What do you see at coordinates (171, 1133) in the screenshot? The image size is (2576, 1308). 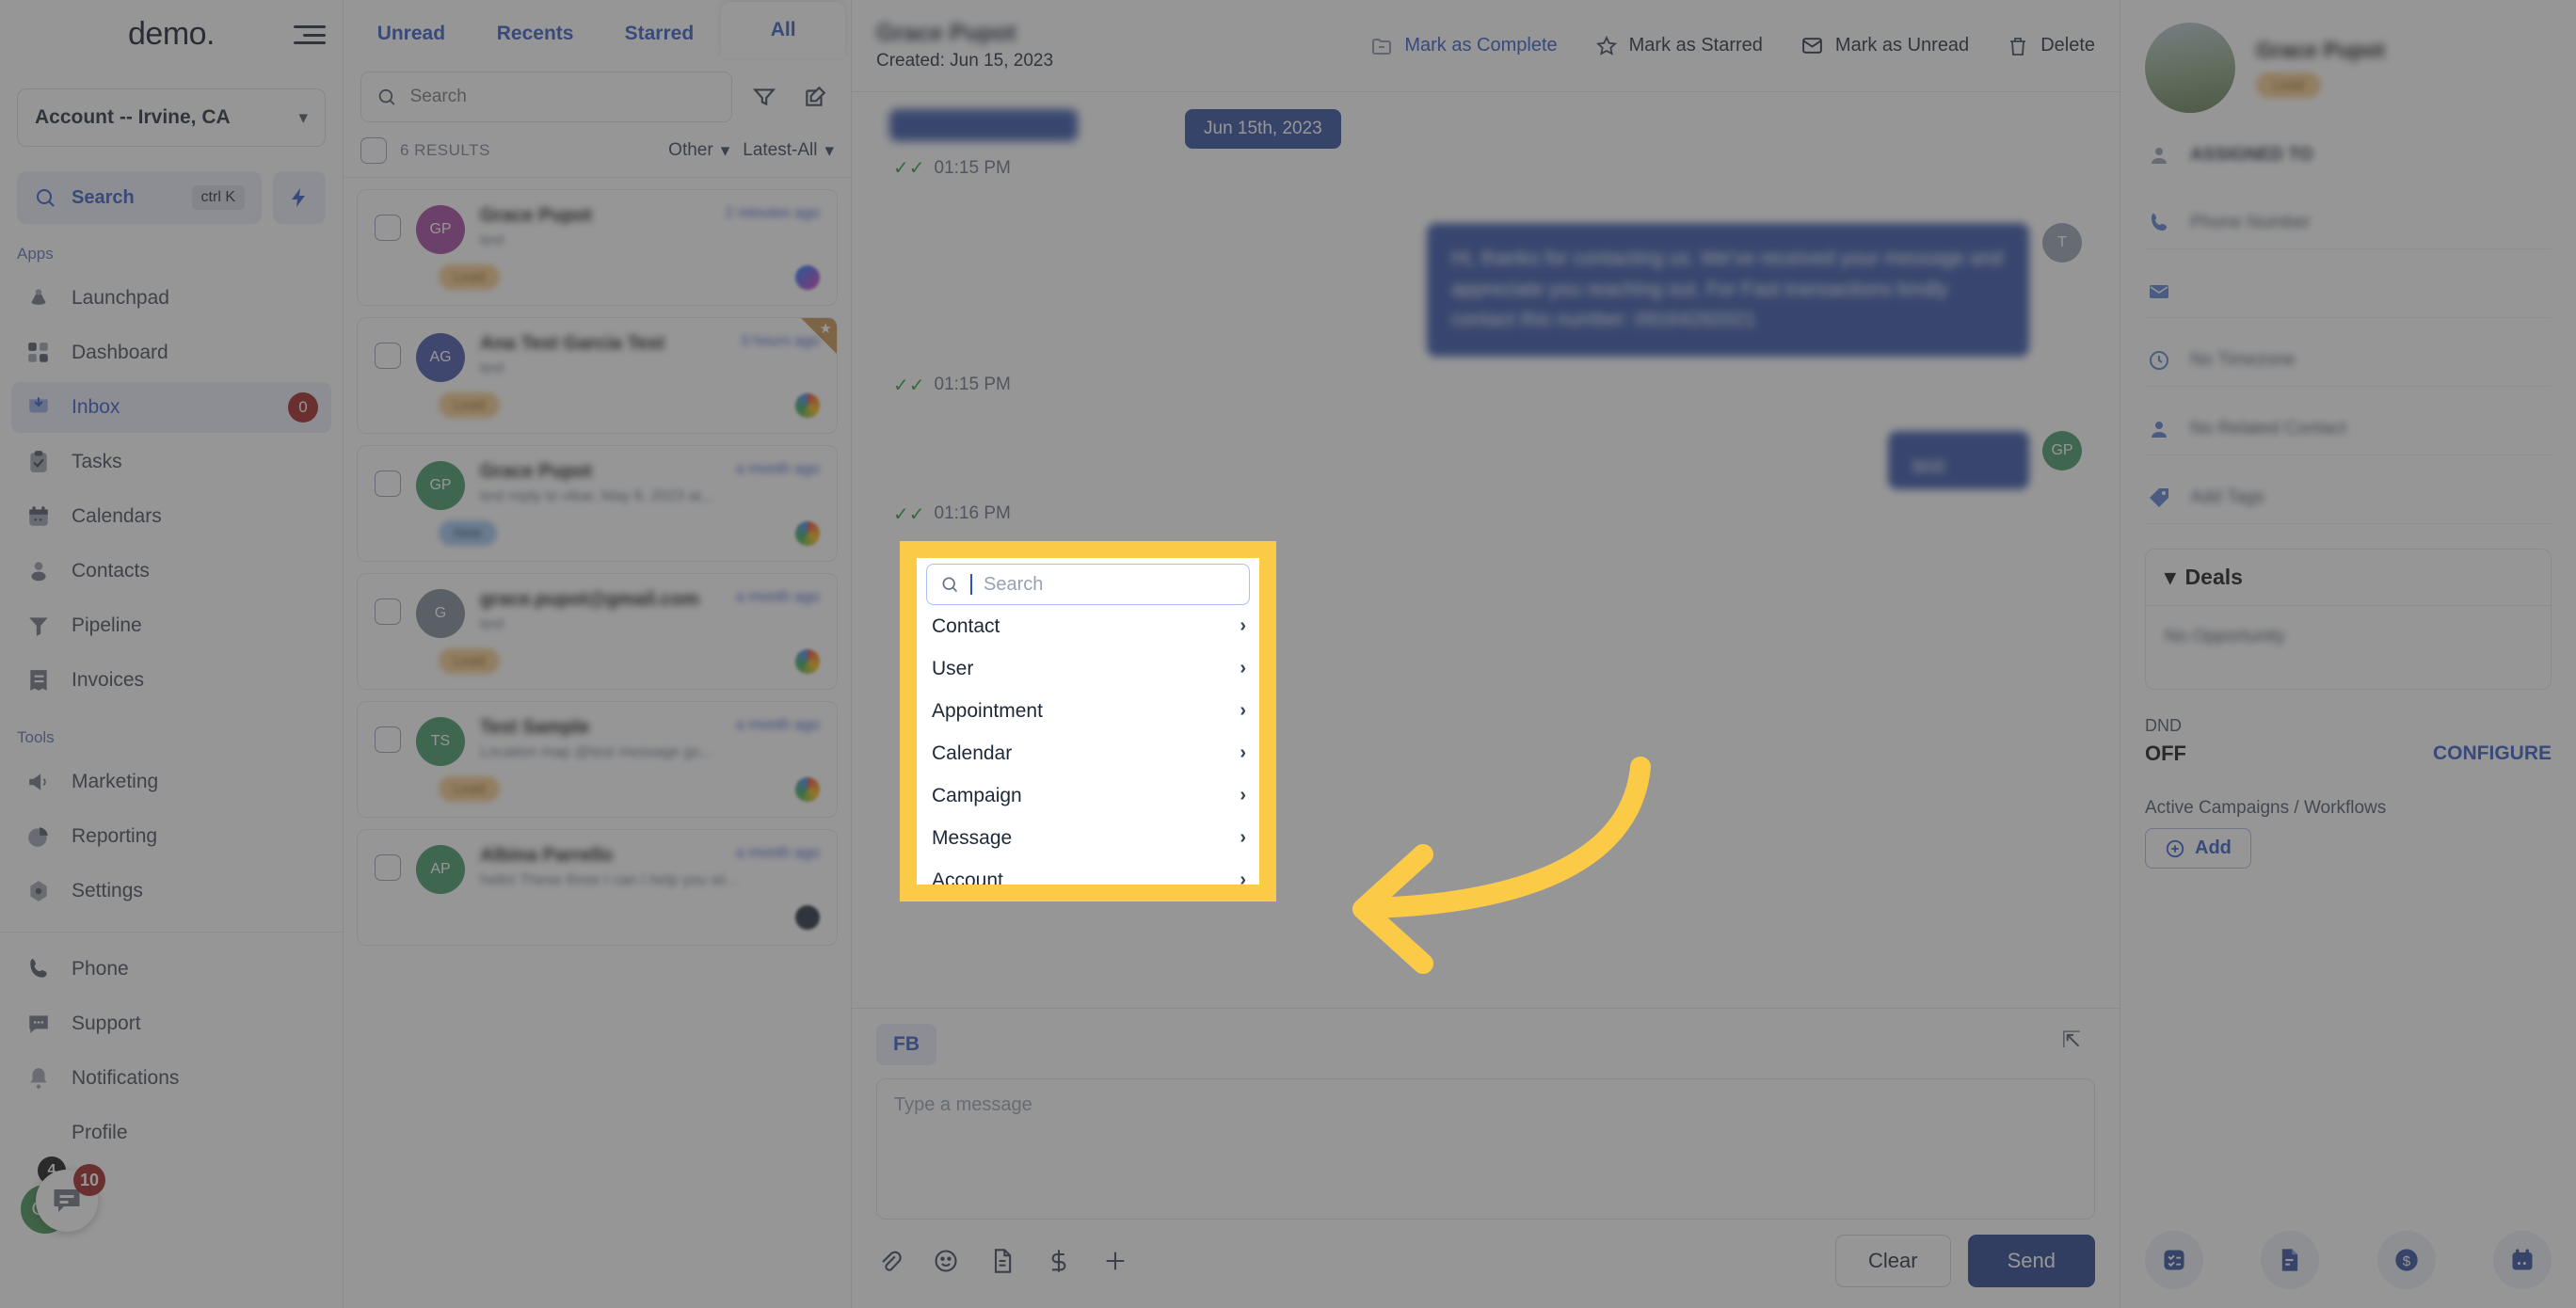 I see `sidebar-item-profile: Profile` at bounding box center [171, 1133].